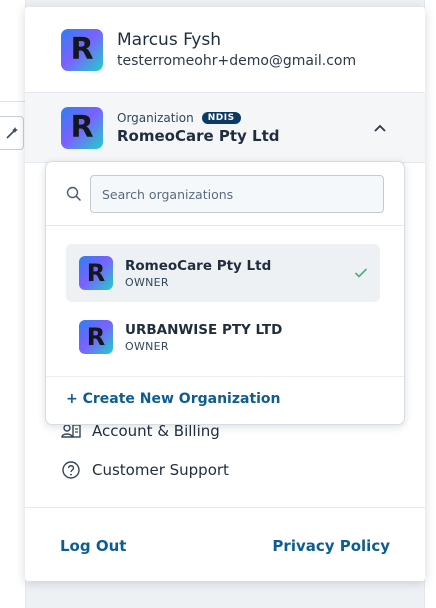  What do you see at coordinates (237, 194) in the screenshot?
I see `search-organizations-input` at bounding box center [237, 194].